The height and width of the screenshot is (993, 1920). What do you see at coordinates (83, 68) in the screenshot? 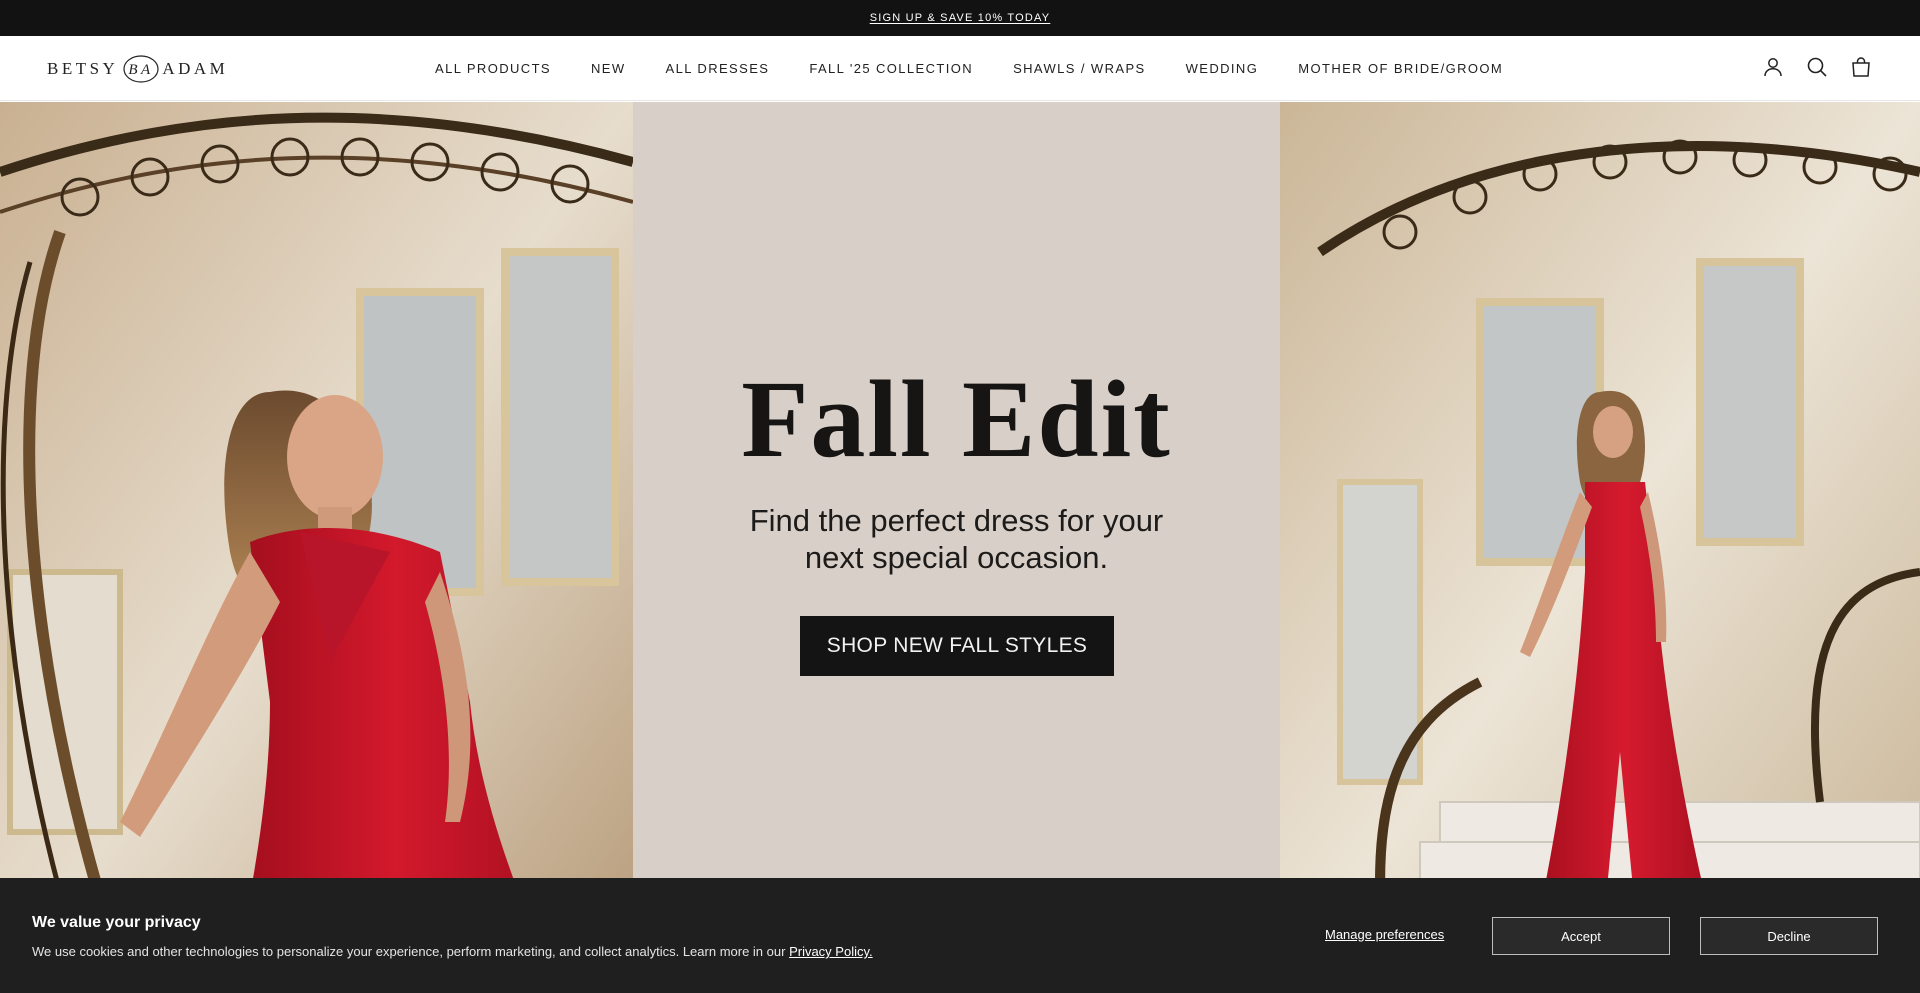
I see `logo-text-left: BETSY` at bounding box center [83, 68].